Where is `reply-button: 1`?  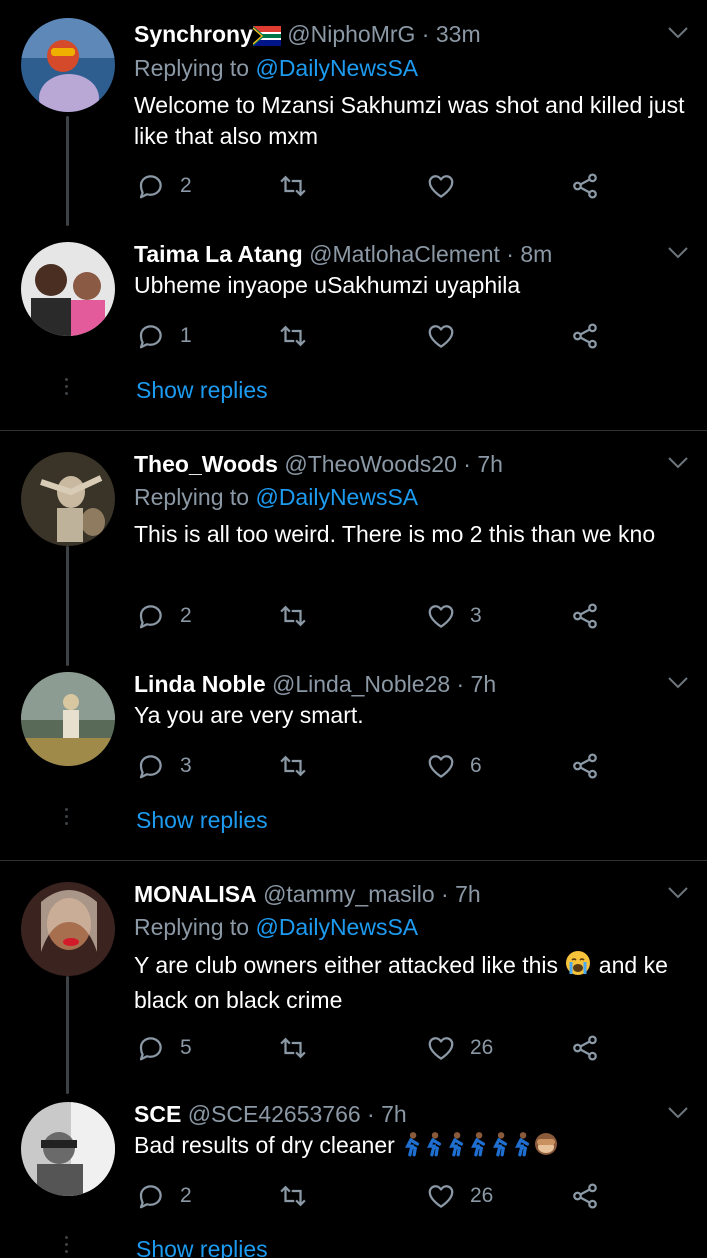
reply-button: 1 is located at coordinates (164, 336).